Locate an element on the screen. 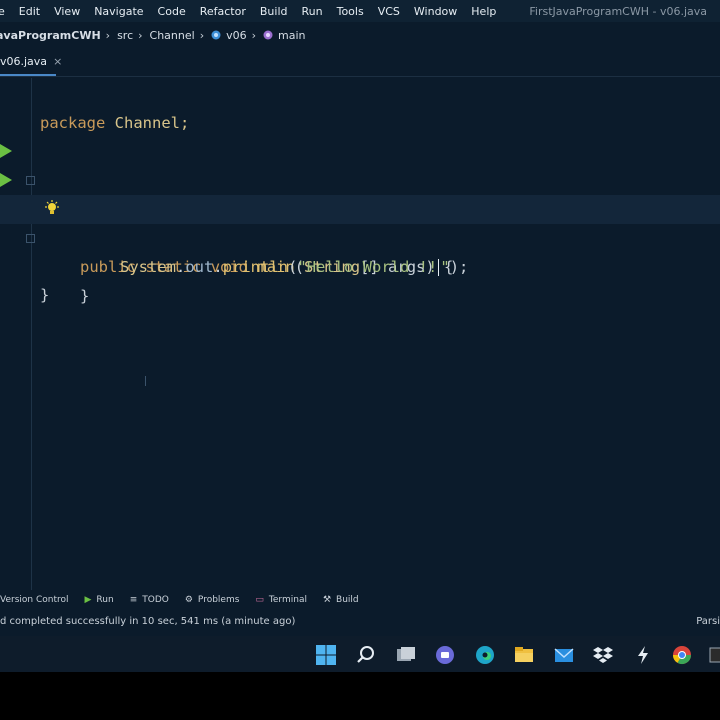 The image size is (720, 720). tool-label: TODO is located at coordinates (155, 600).